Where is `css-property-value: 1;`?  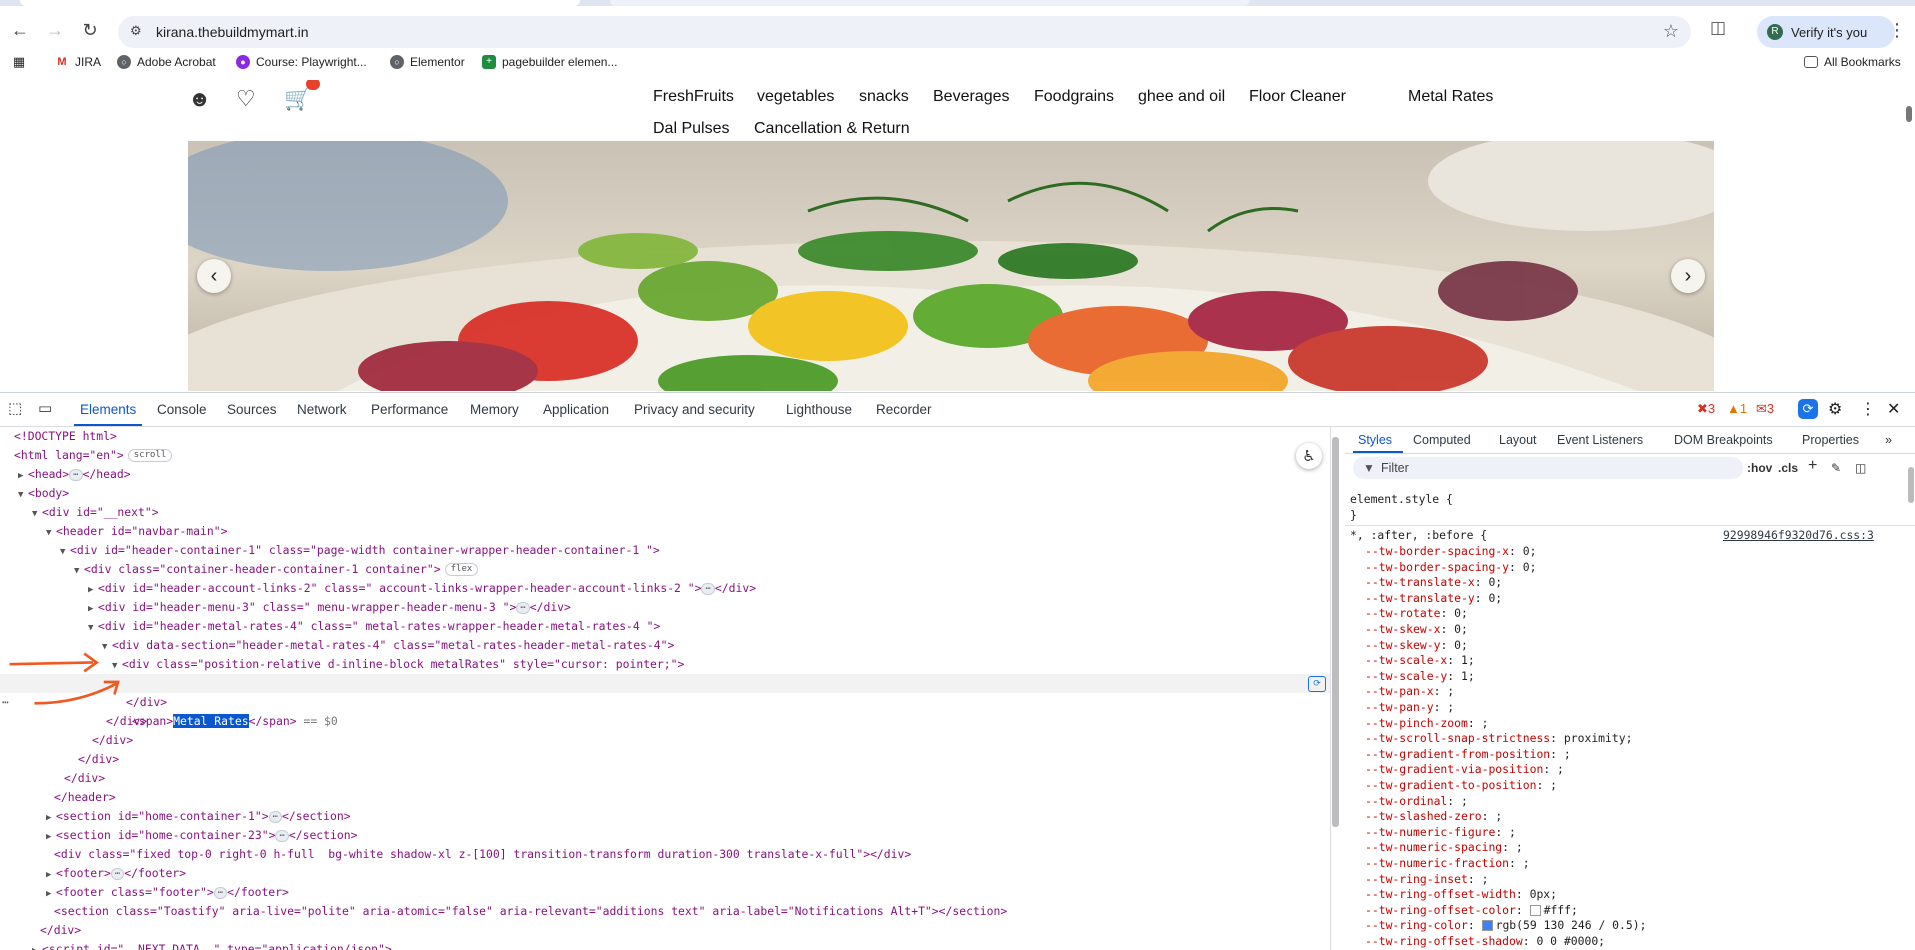
css-property-value: 1; is located at coordinates (1468, 660).